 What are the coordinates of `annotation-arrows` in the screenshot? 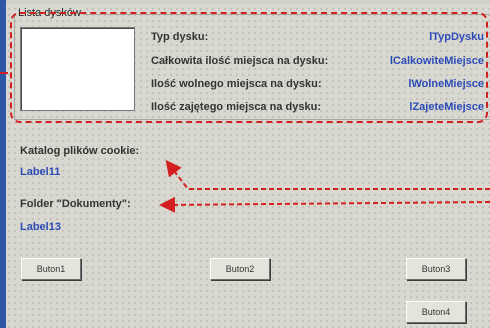 It's located at (324, 186).